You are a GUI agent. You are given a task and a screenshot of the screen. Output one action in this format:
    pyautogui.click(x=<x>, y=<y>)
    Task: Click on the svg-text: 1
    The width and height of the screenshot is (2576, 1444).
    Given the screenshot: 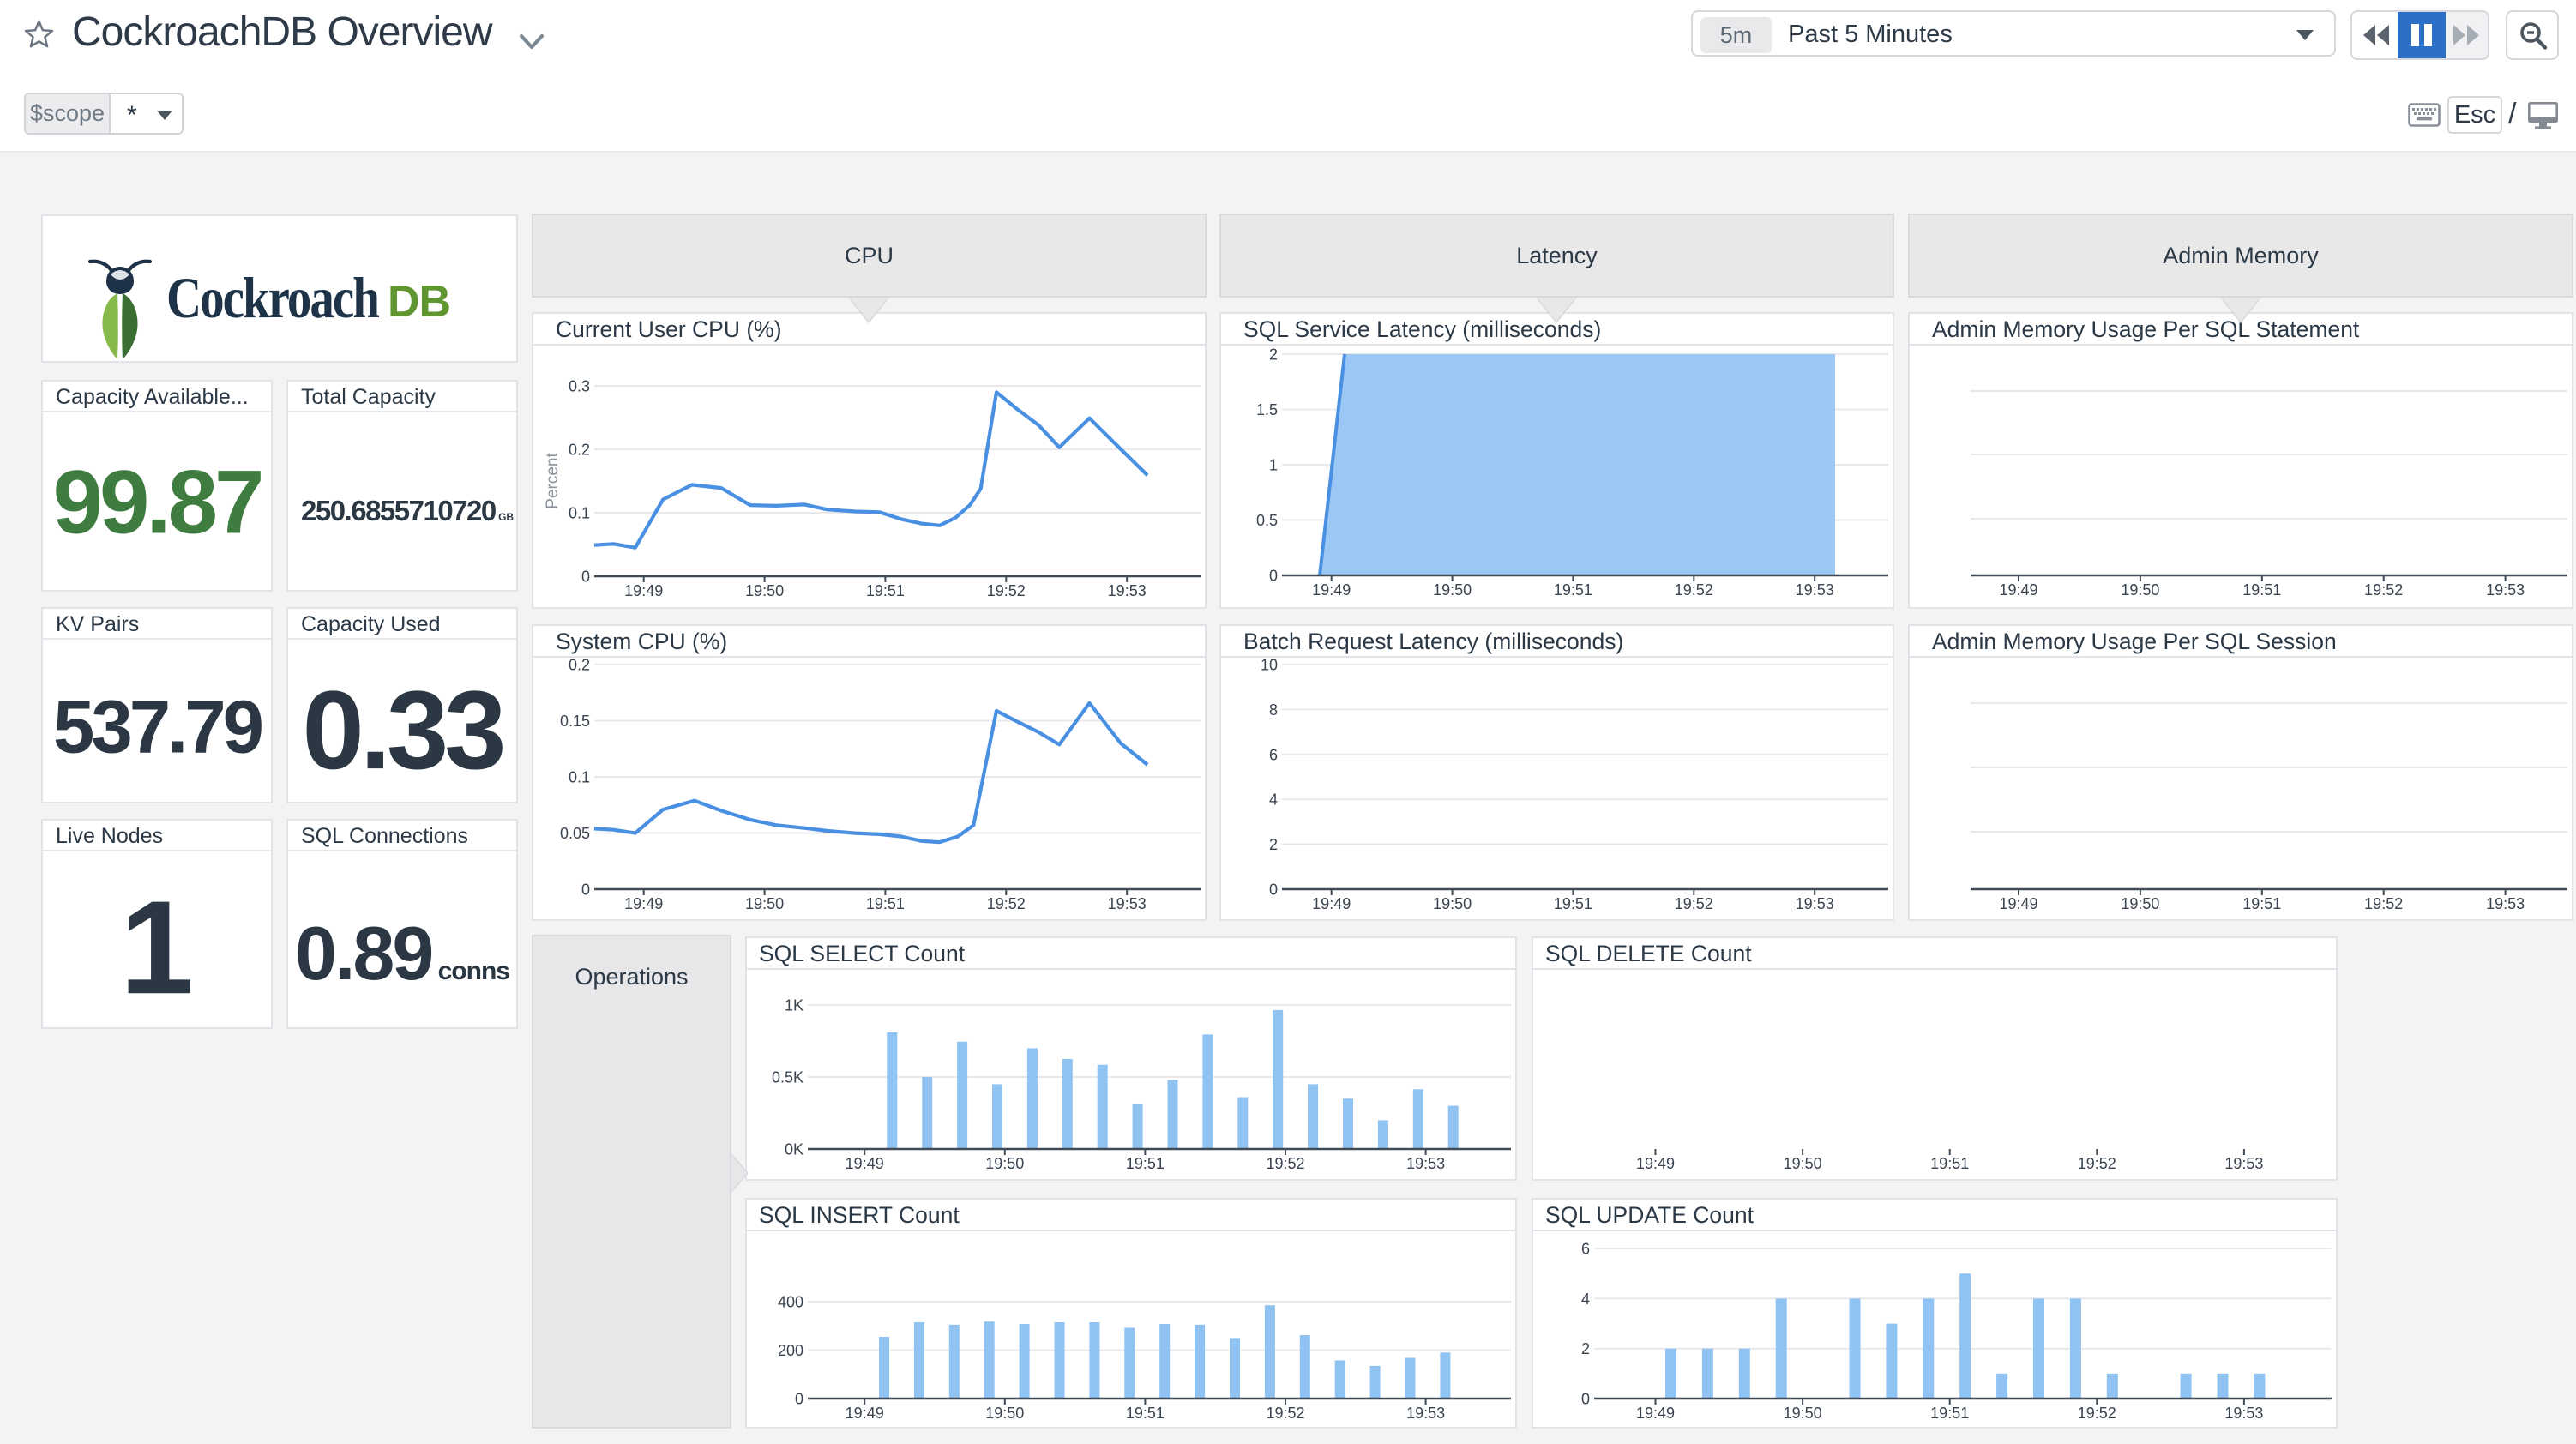 What is the action you would take?
    pyautogui.click(x=1273, y=465)
    